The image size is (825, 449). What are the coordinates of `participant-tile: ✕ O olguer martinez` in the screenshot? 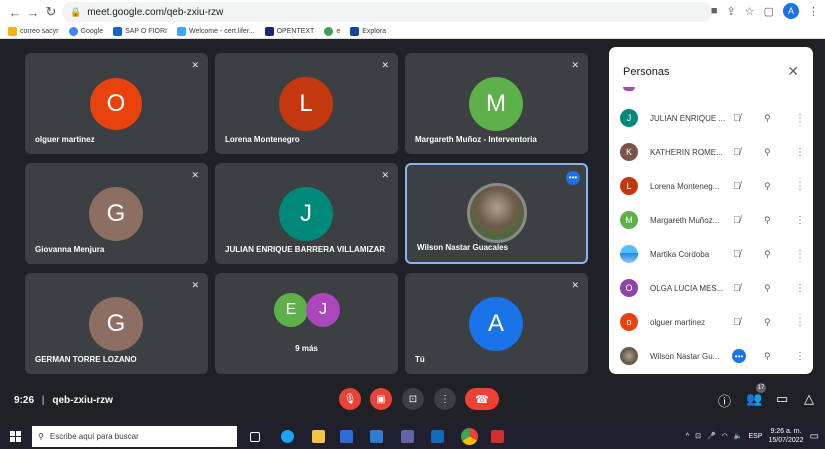 It's located at (116, 103).